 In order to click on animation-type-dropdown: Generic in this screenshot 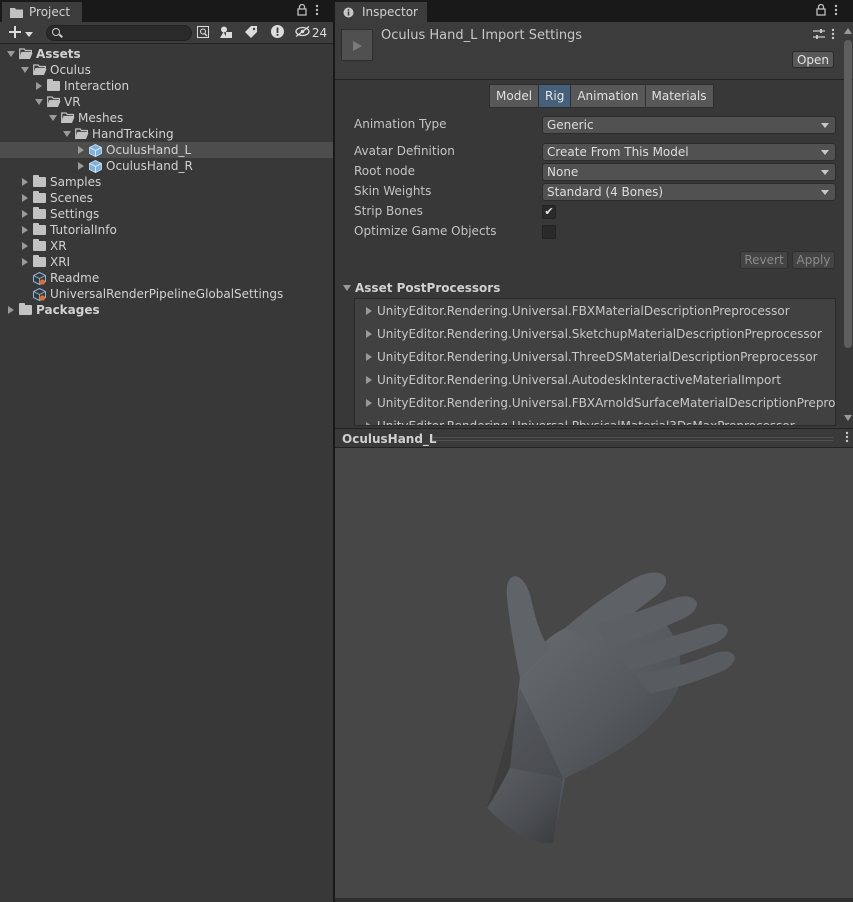, I will do `click(689, 125)`.